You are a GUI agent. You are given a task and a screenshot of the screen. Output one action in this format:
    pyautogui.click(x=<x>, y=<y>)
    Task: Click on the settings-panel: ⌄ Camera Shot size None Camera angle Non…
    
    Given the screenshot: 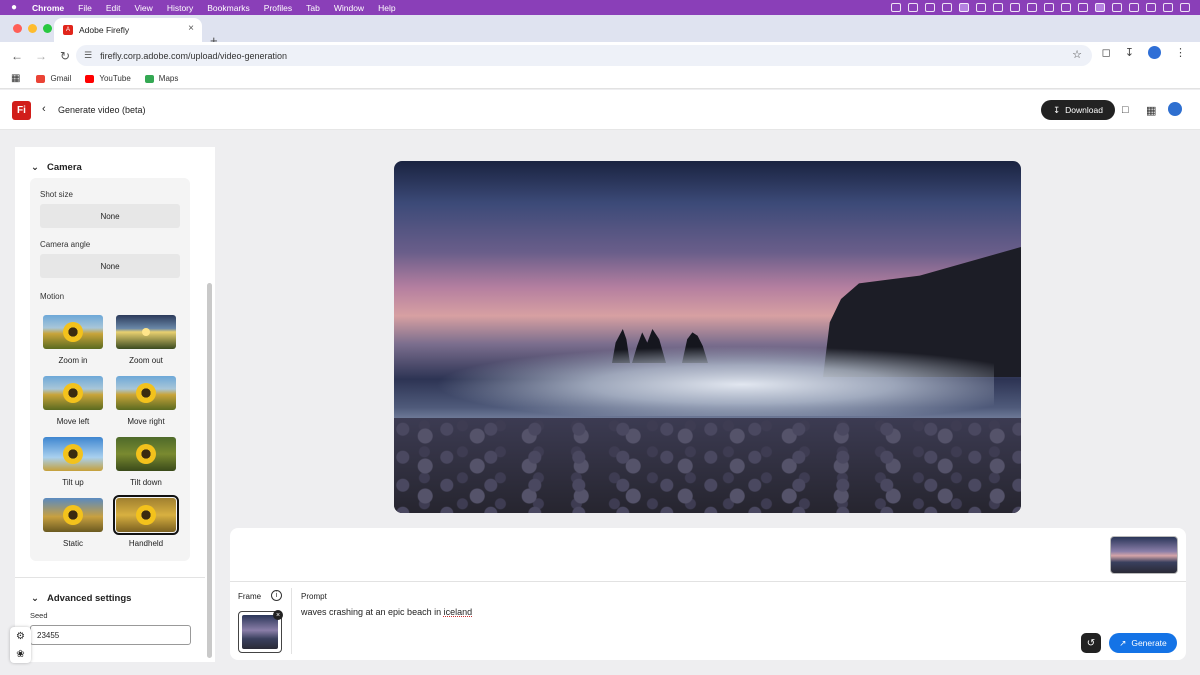 What is the action you would take?
    pyautogui.click(x=115, y=404)
    